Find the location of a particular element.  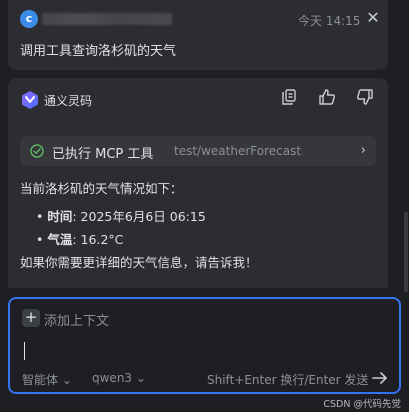

blurred-username is located at coordinates (107, 19).